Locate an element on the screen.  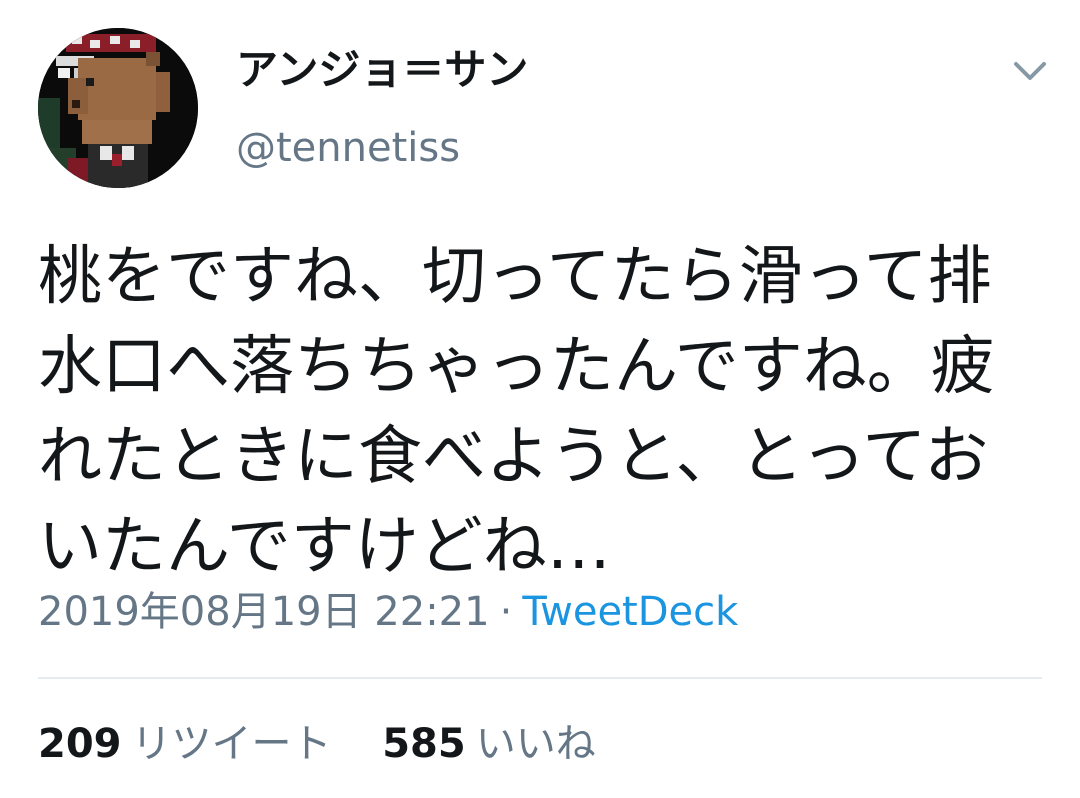
avatar is located at coordinates (118, 108).